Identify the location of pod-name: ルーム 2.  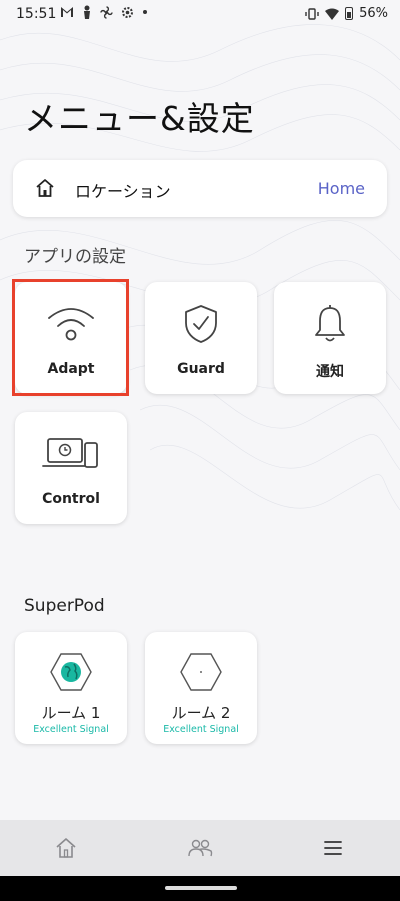
(201, 713).